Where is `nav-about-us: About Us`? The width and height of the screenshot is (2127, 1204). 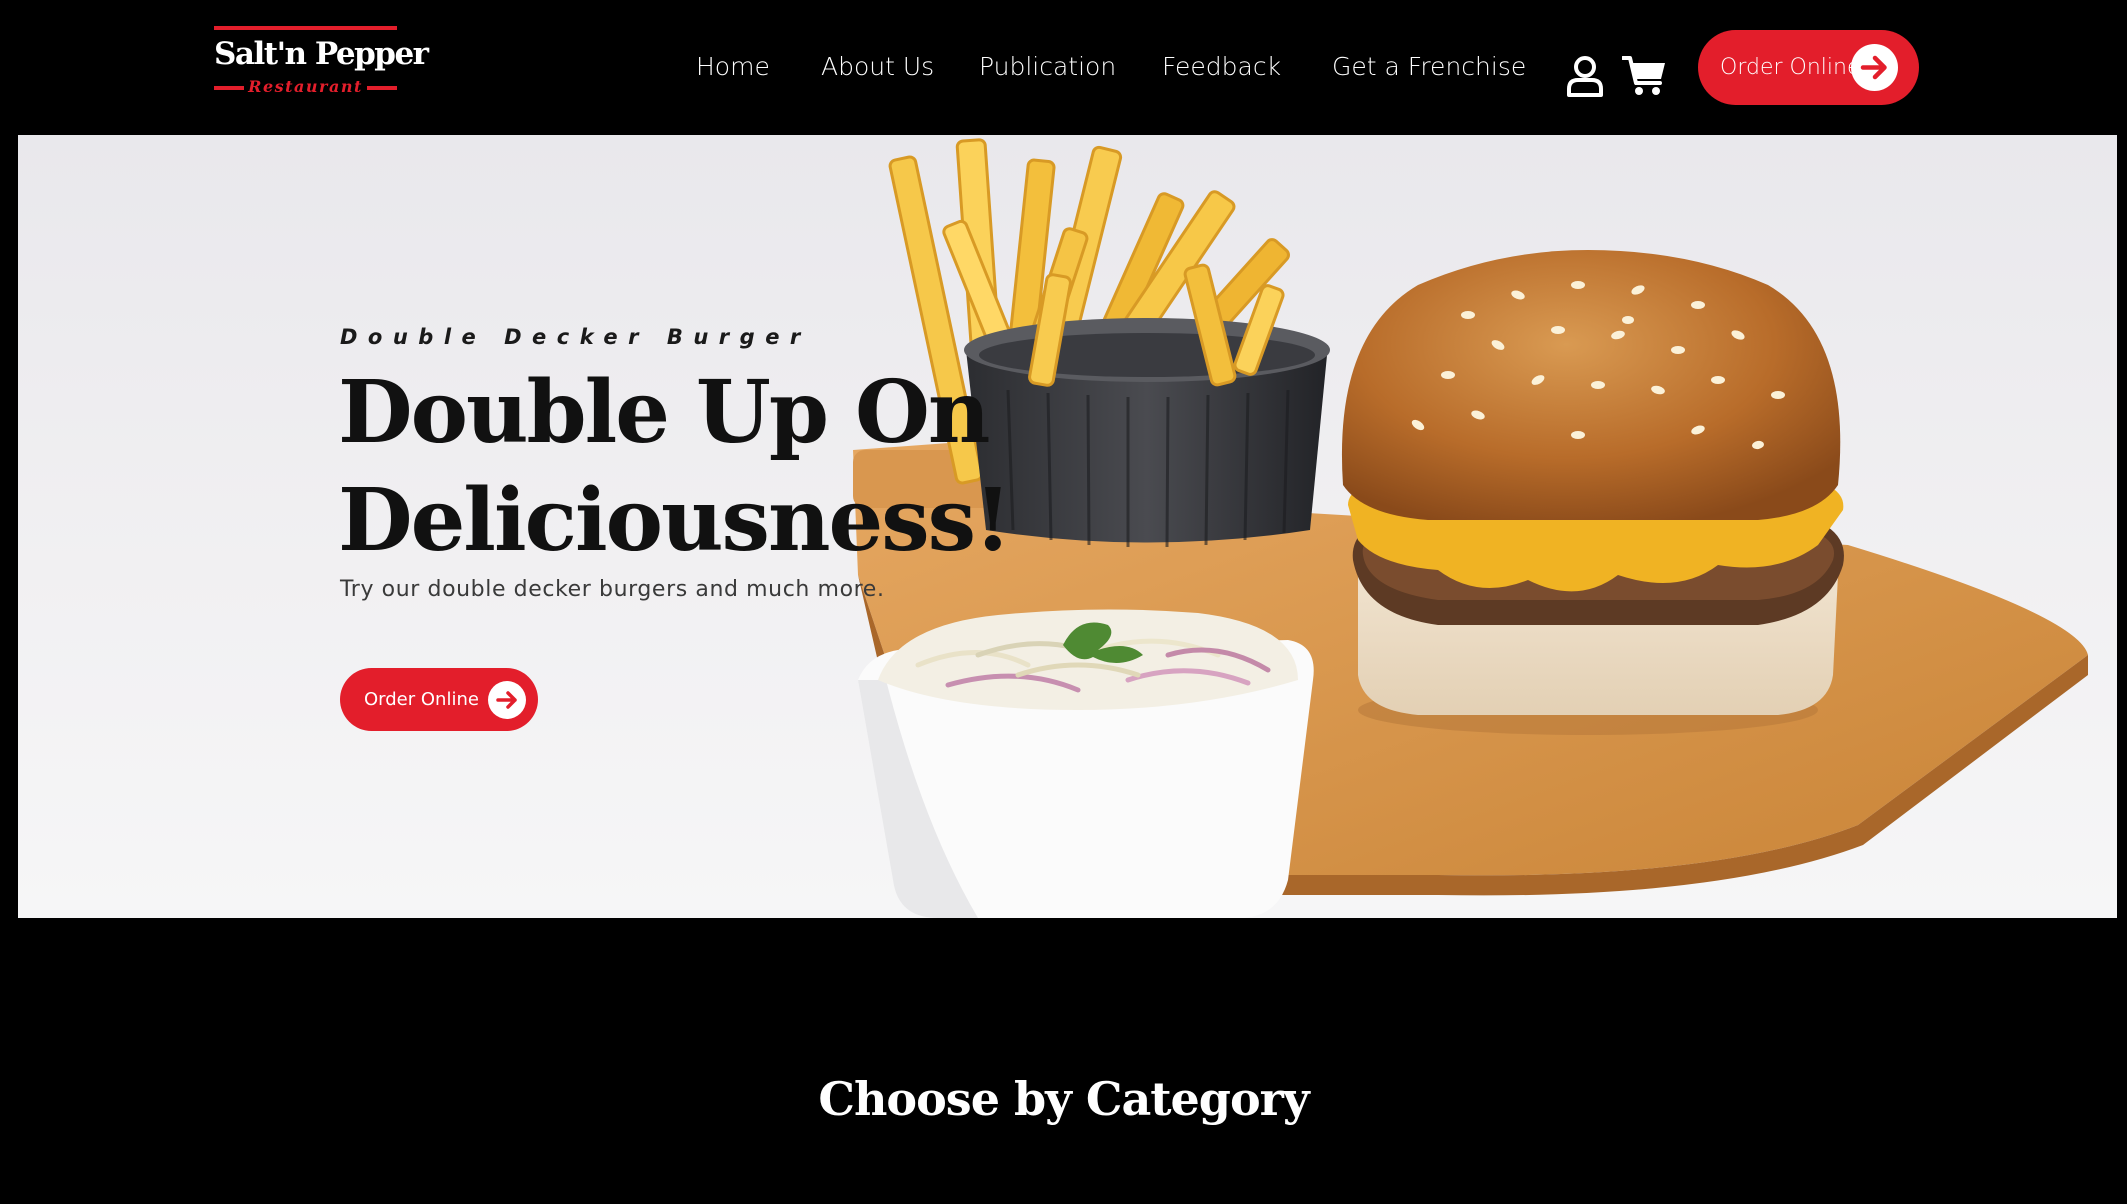
nav-about-us: About Us is located at coordinates (877, 67).